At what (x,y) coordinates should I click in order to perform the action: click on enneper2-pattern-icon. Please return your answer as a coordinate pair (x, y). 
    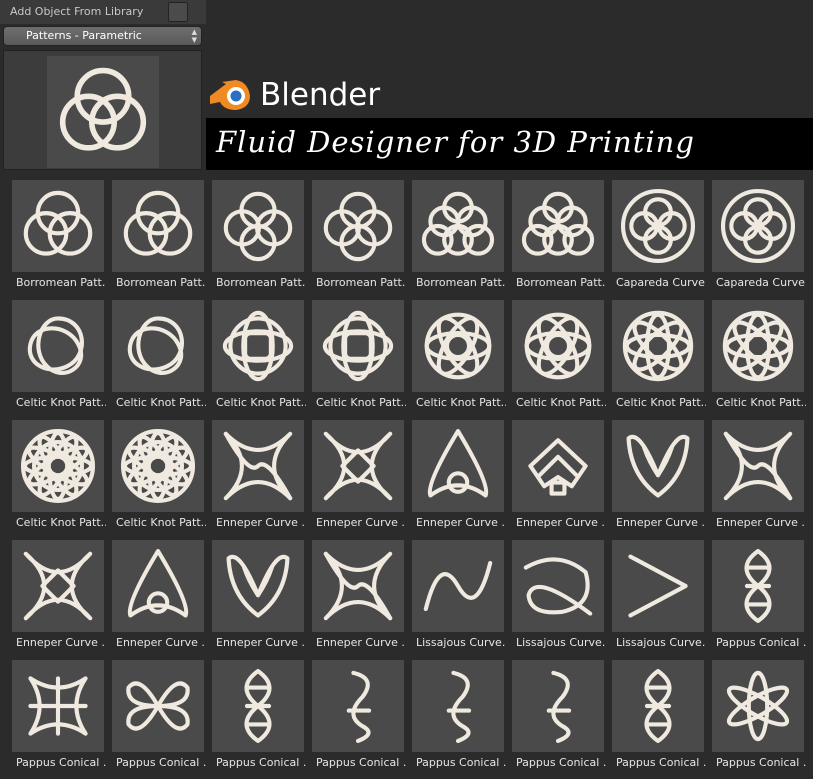
    Looking at the image, I should click on (558, 467).